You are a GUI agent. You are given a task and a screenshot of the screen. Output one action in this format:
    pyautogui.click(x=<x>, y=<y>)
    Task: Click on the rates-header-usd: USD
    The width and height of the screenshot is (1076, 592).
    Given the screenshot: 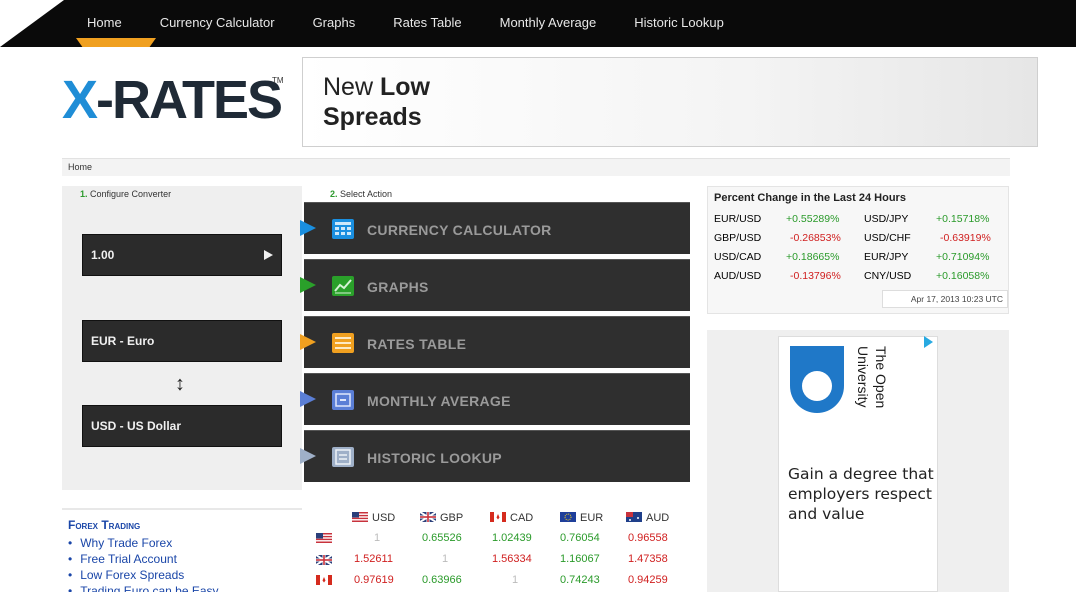 What is the action you would take?
    pyautogui.click(x=373, y=518)
    